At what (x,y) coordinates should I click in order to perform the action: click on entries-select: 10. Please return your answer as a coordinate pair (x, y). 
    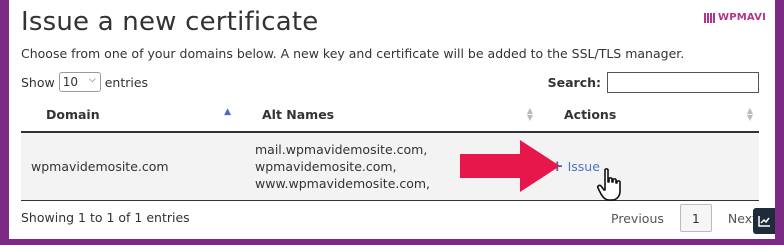
    Looking at the image, I should click on (79, 82).